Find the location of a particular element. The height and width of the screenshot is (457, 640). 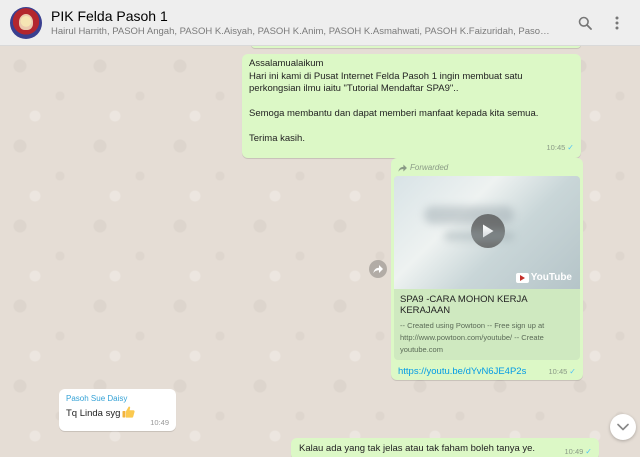

menu-icon is located at coordinates (617, 23).